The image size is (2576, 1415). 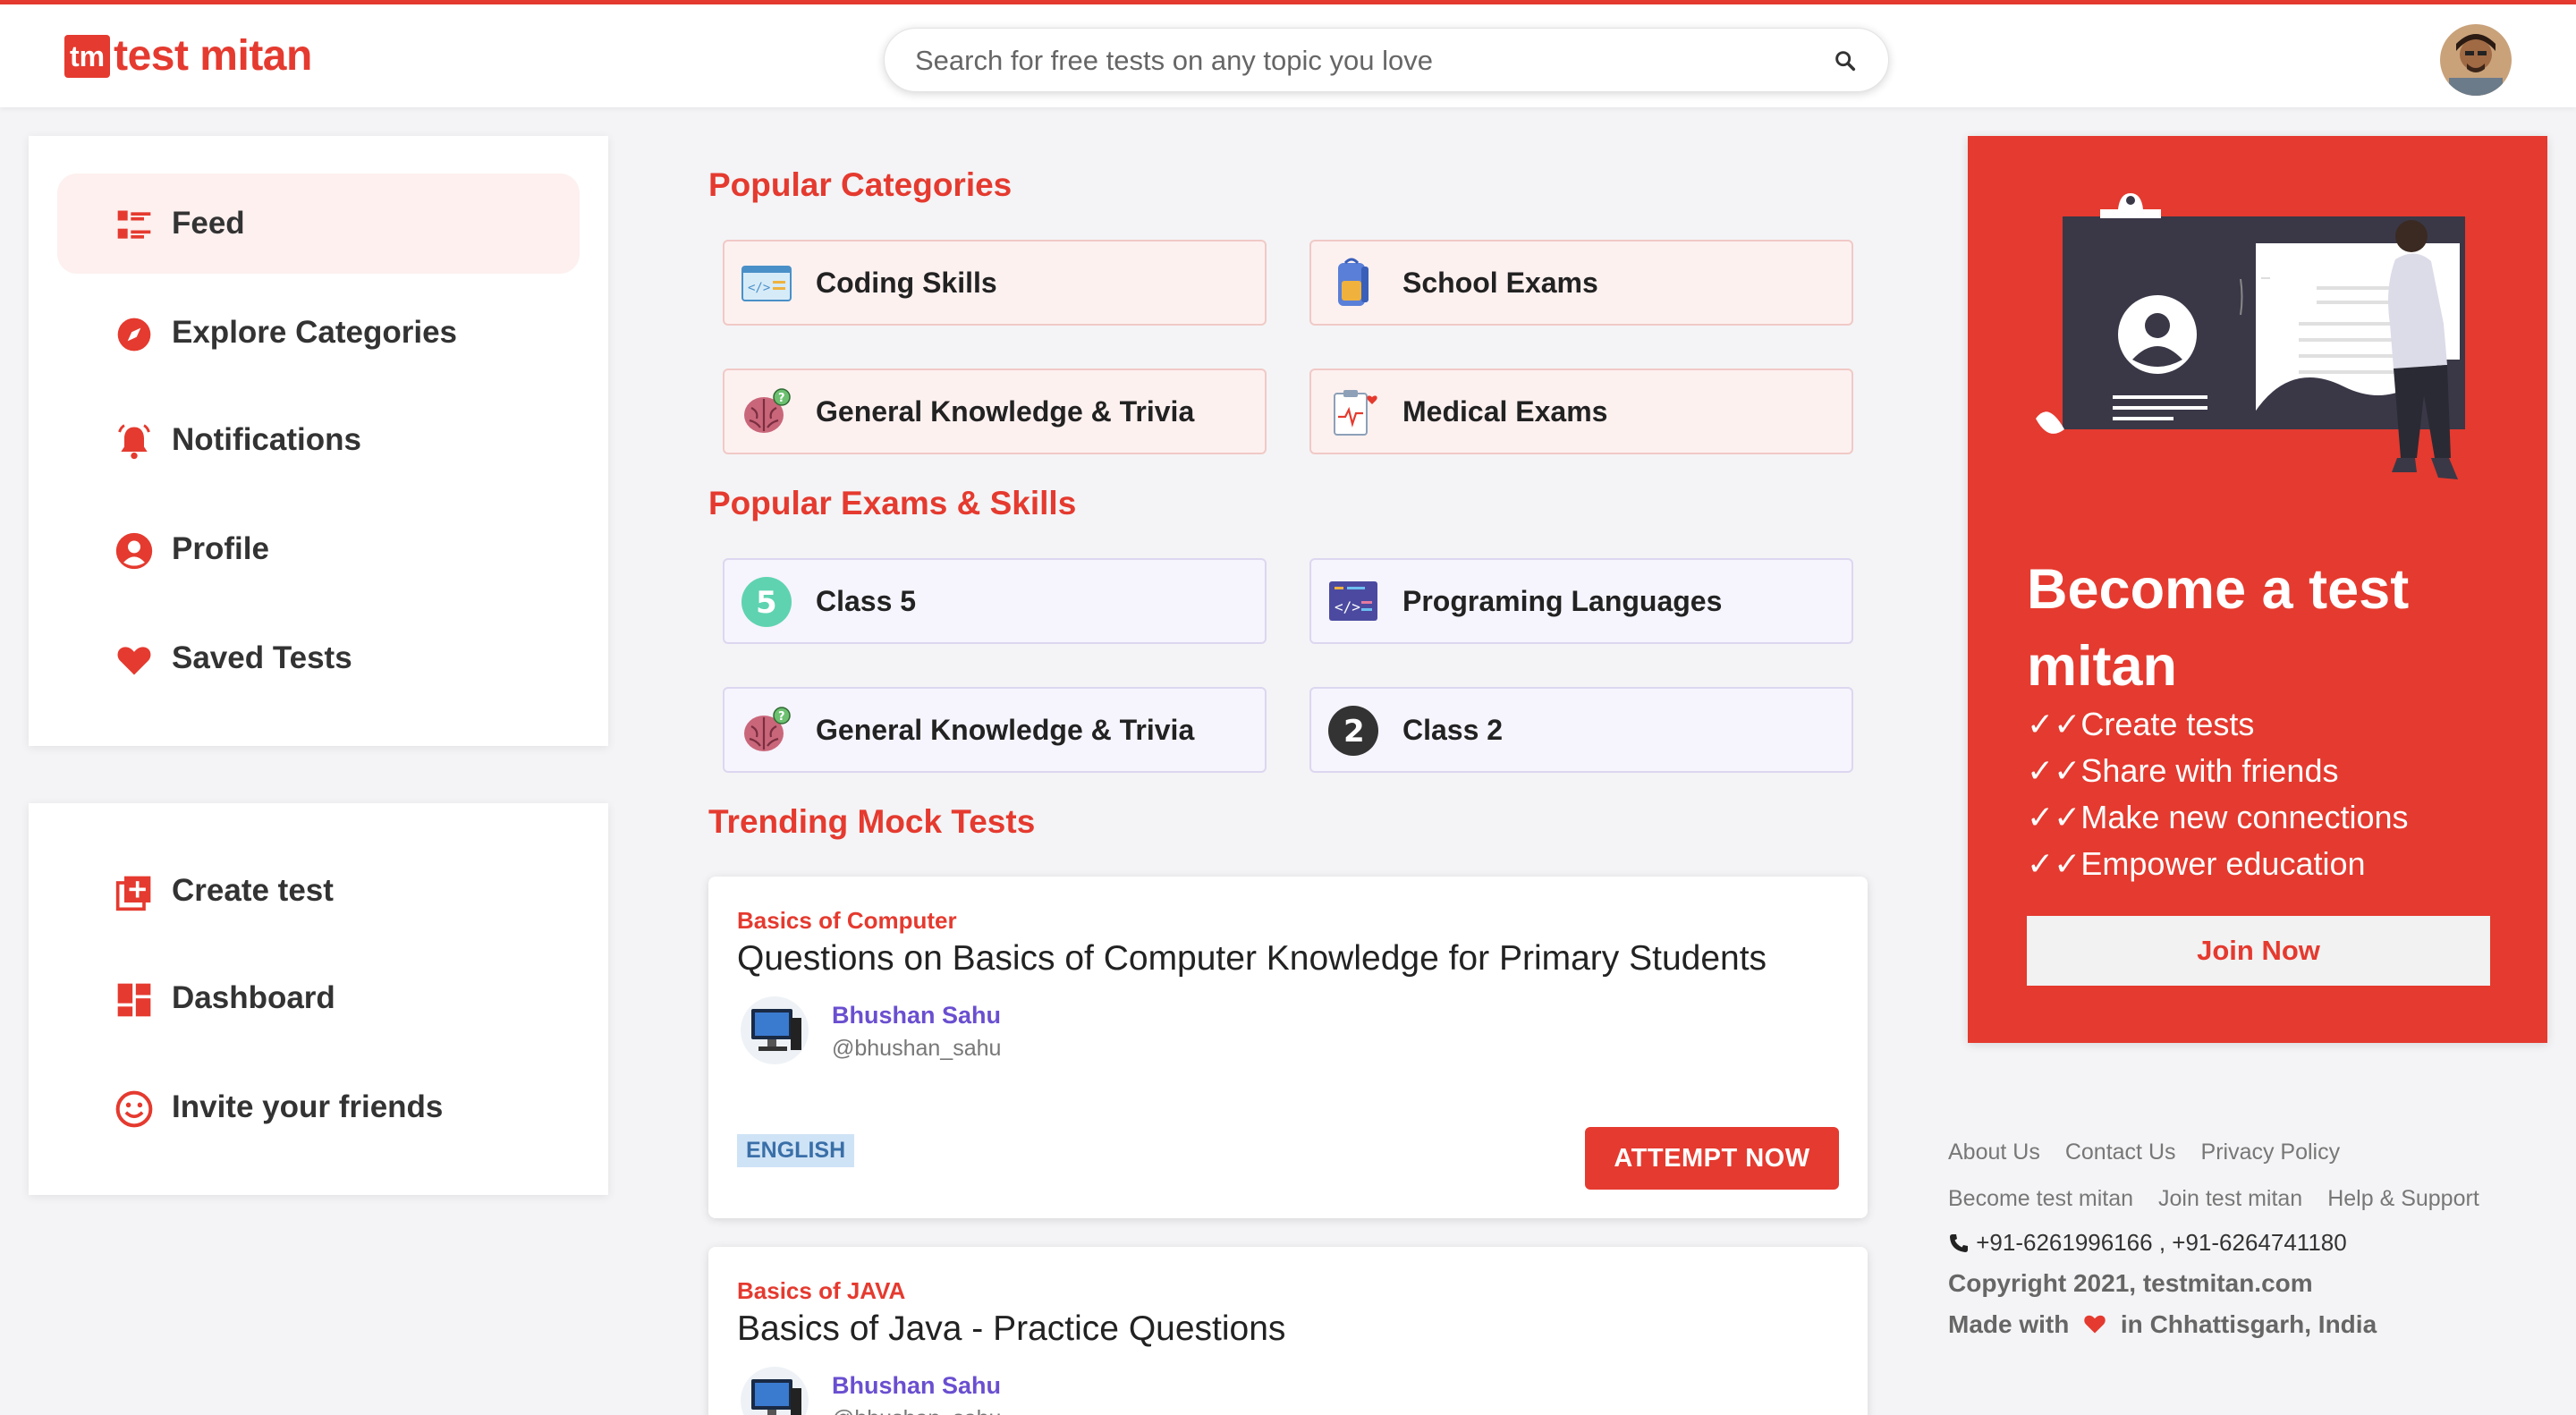 What do you see at coordinates (308, 1107) in the screenshot?
I see `nav-label: Invite your friends` at bounding box center [308, 1107].